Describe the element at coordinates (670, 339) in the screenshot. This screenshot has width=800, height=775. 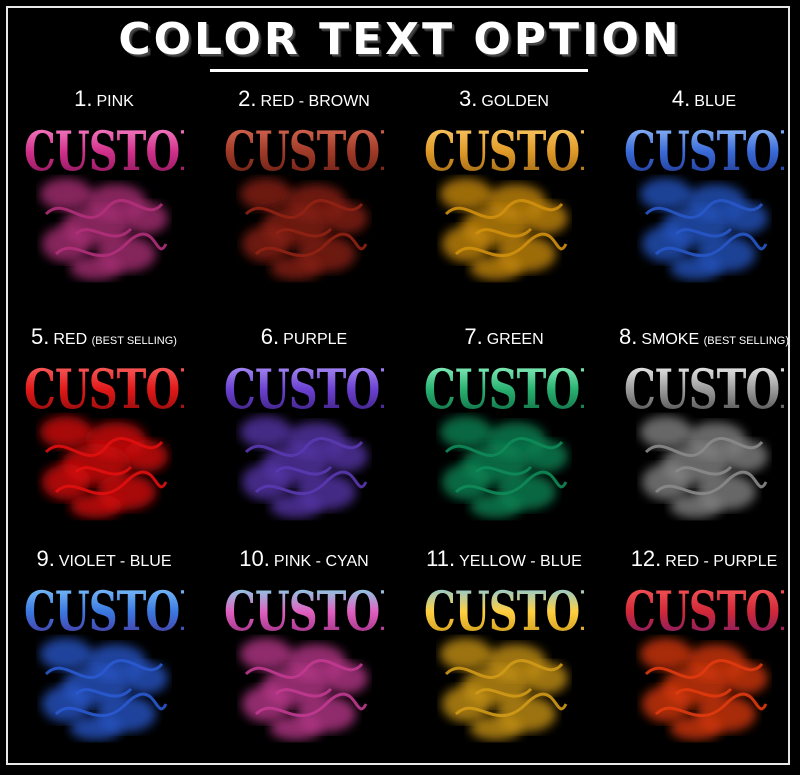
I see `option-name: SMOKE` at that location.